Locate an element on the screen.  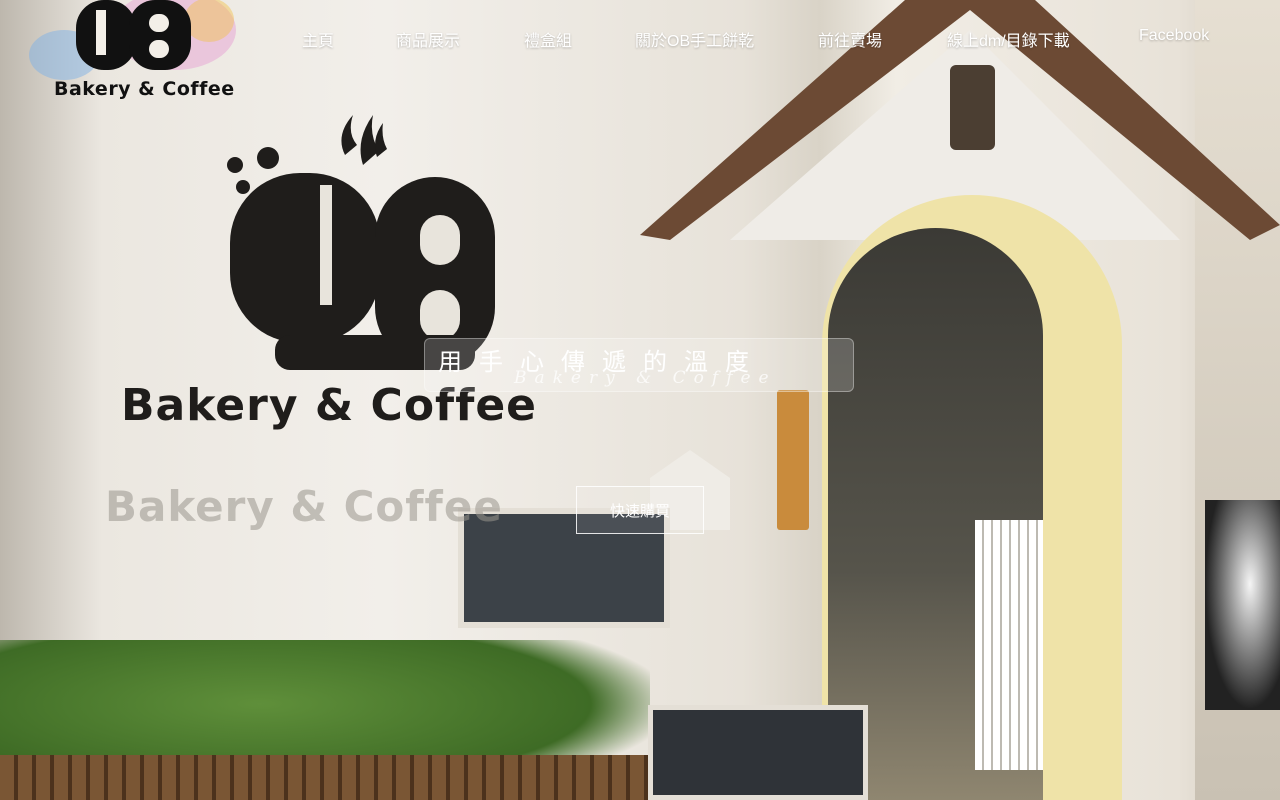
quick-buy-button: 快速購買 is located at coordinates (640, 510).